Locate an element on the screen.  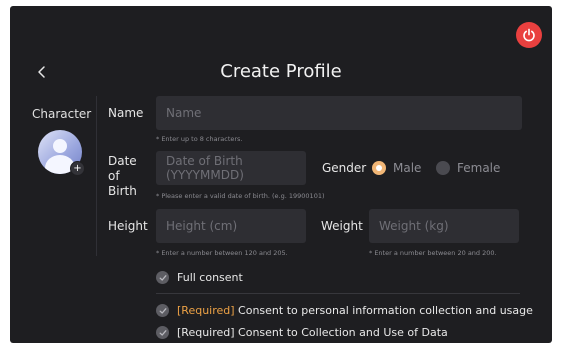
radio-male is located at coordinates (379, 168).